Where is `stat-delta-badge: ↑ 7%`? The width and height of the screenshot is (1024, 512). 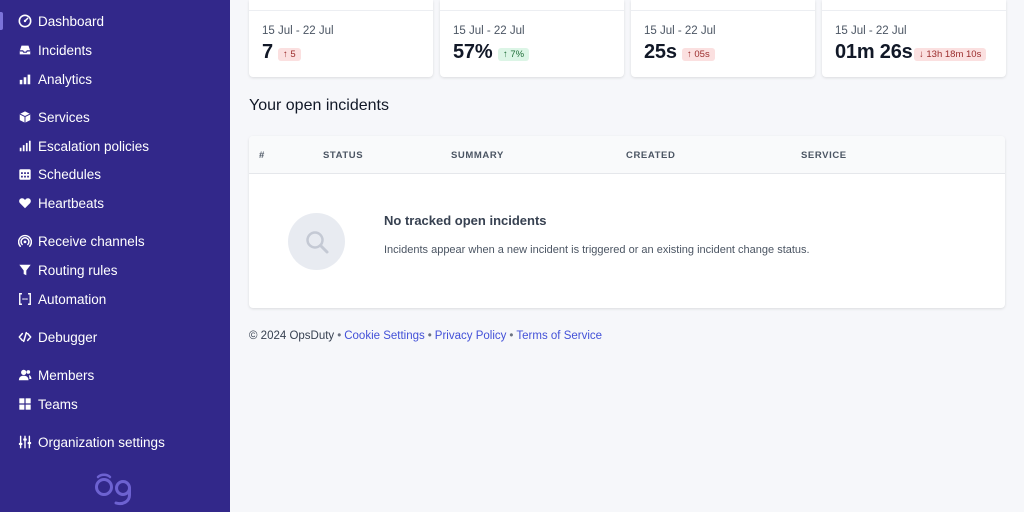 stat-delta-badge: ↑ 7% is located at coordinates (514, 54).